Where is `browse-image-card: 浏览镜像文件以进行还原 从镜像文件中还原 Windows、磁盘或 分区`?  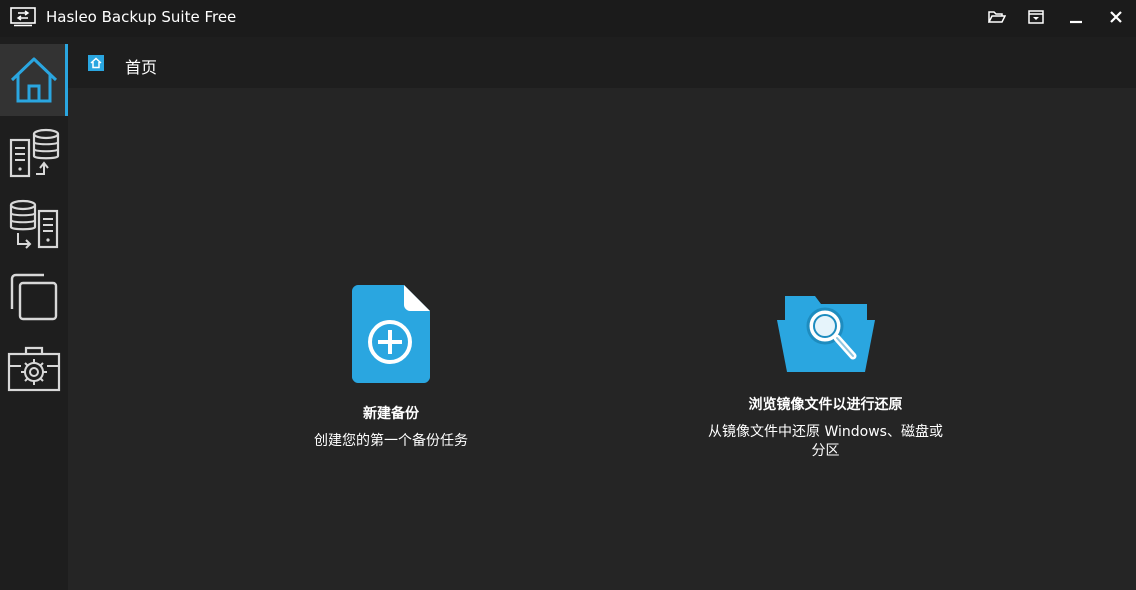 browse-image-card: 浏览镜像文件以进行还原 从镜像文件中还原 Windows、磁盘或 分区 is located at coordinates (825, 377).